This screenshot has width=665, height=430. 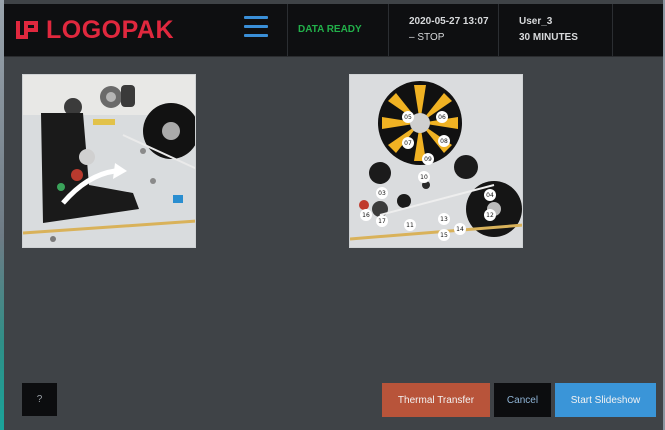 What do you see at coordinates (330, 29) in the screenshot?
I see `status-text: DATA READY` at bounding box center [330, 29].